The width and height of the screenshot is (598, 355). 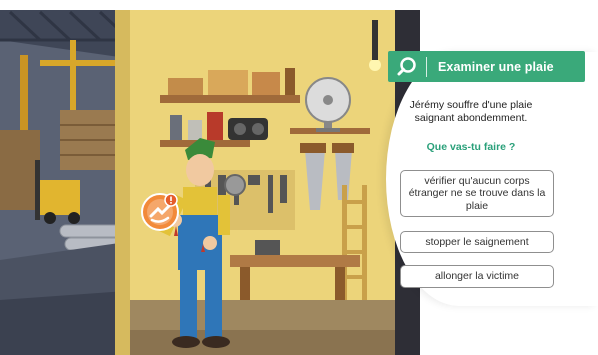 I want to click on answer-label: allonger la victime, so click(x=477, y=276).